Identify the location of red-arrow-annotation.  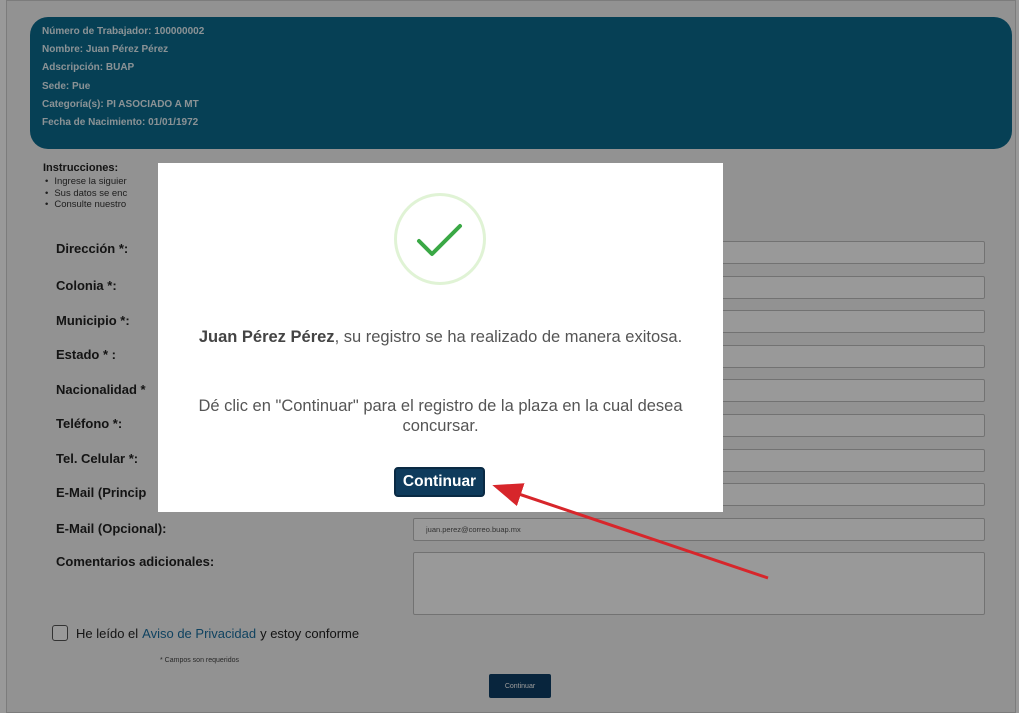
(630, 531).